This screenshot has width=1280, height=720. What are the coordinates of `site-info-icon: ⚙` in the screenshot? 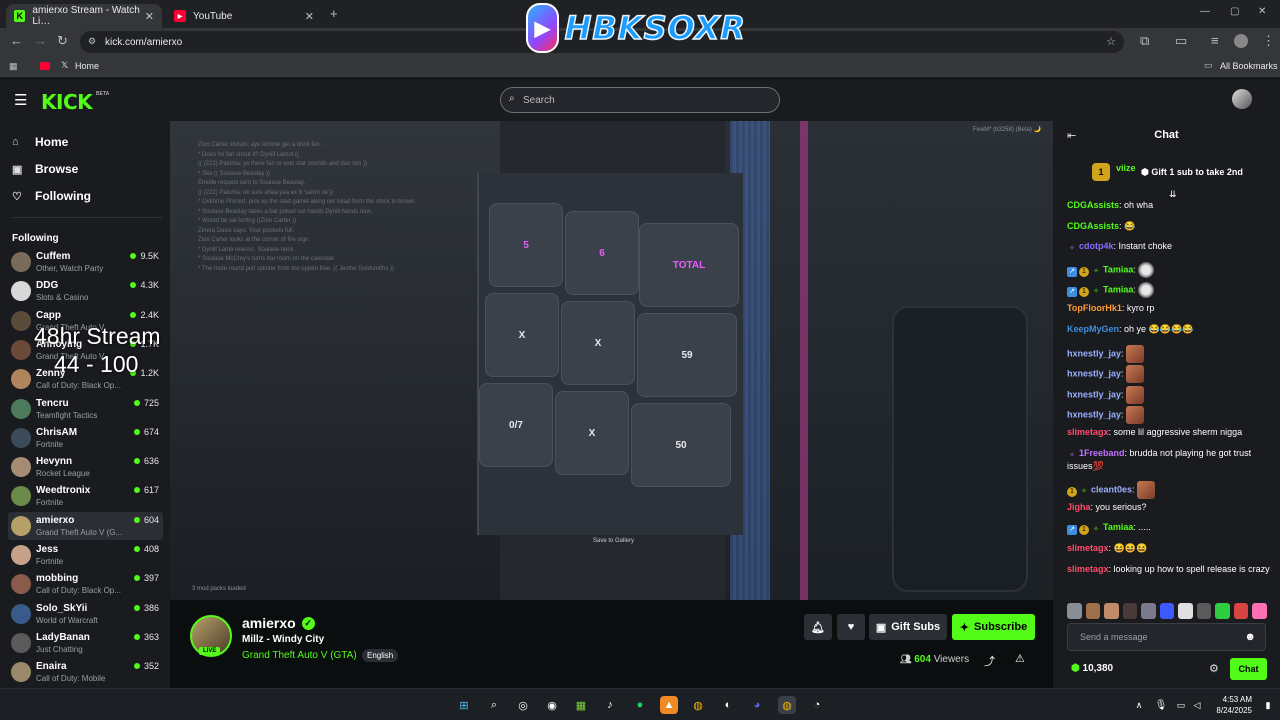 It's located at (92, 41).